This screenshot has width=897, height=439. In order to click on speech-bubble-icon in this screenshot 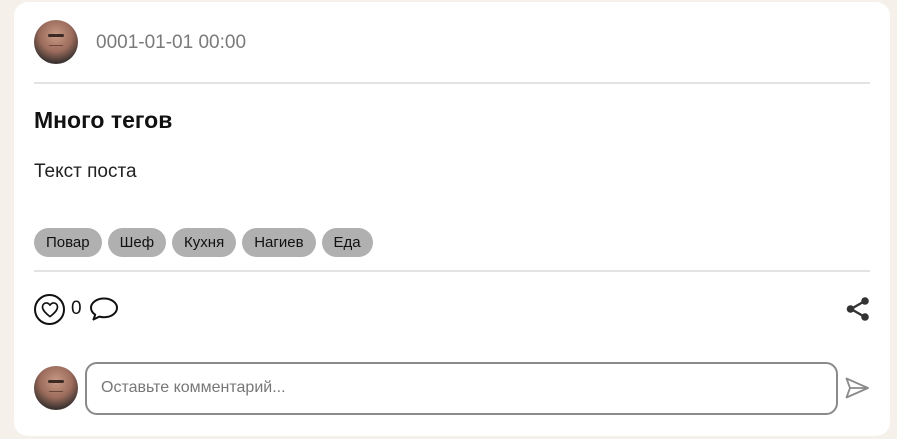, I will do `click(103, 309)`.